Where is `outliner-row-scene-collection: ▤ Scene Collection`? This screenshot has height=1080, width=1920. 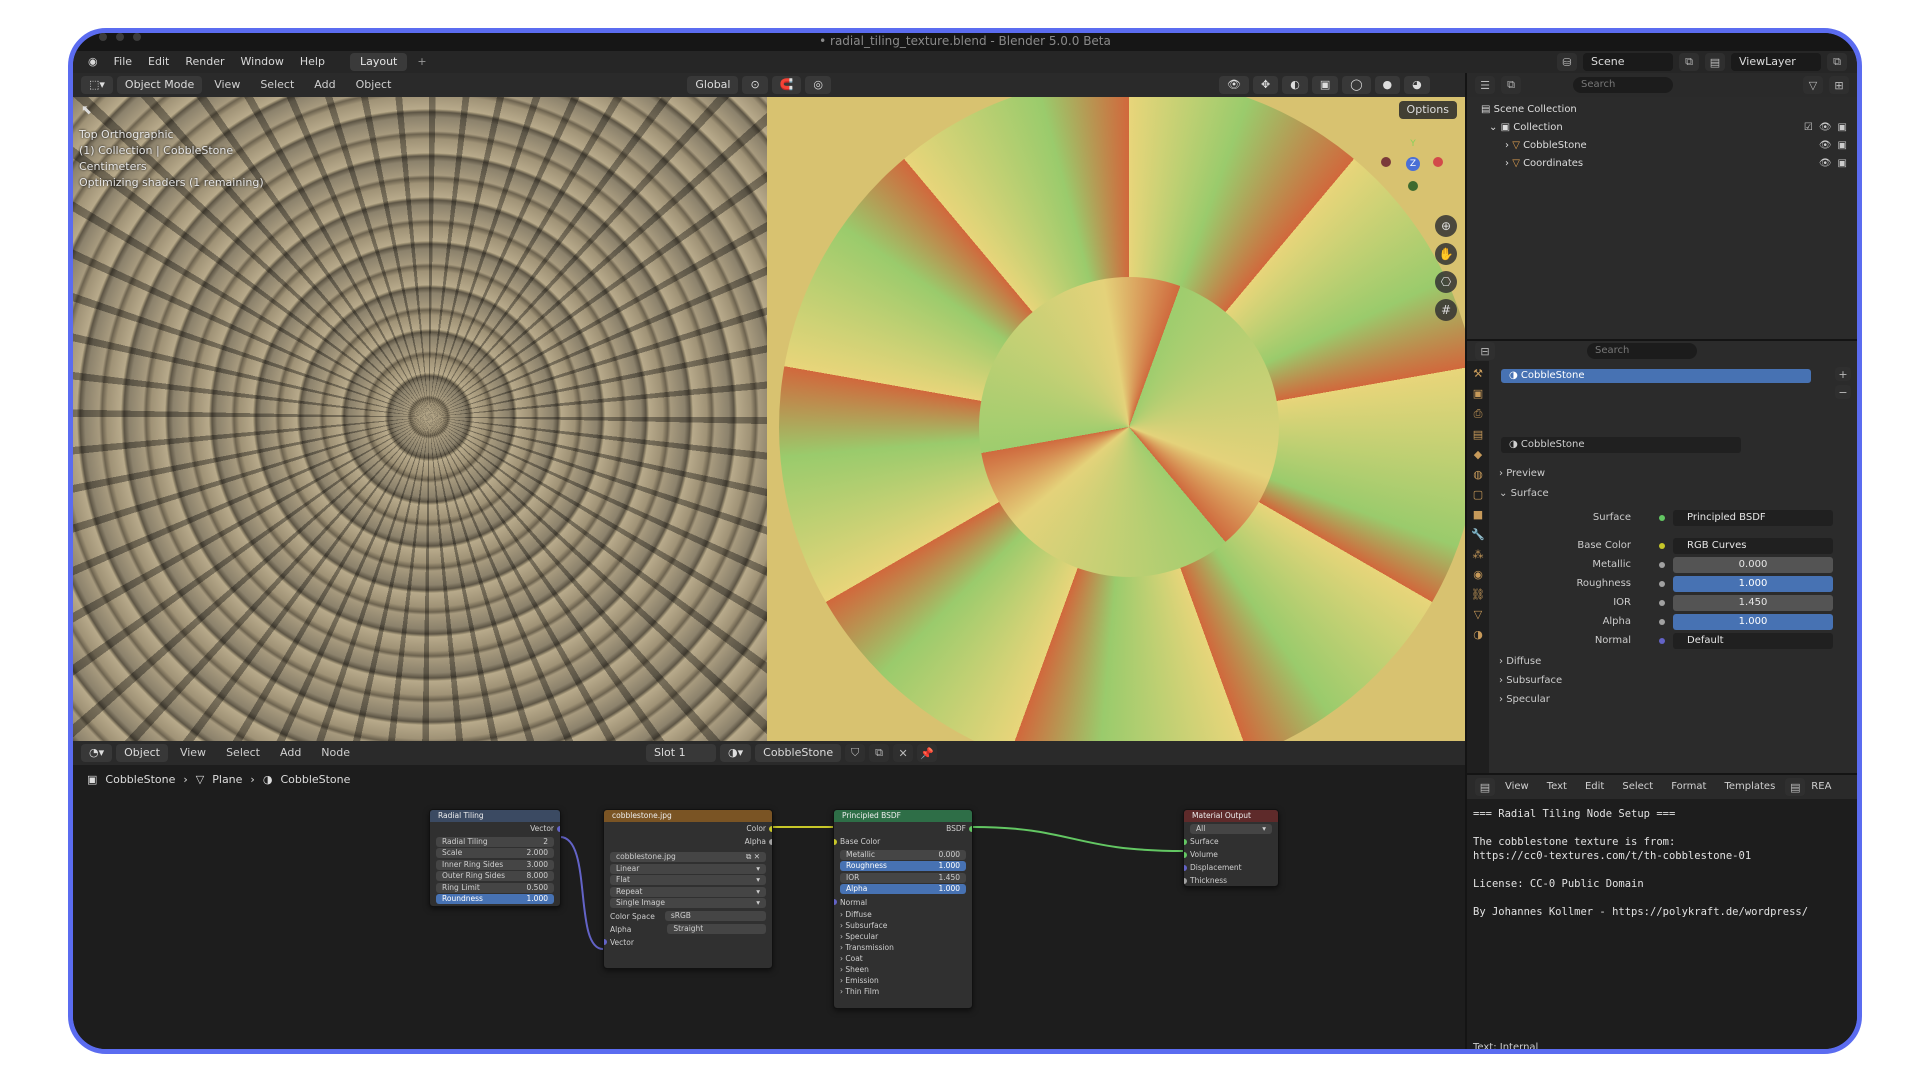 outliner-row-scene-collection: ▤ Scene Collection is located at coordinates (1662, 110).